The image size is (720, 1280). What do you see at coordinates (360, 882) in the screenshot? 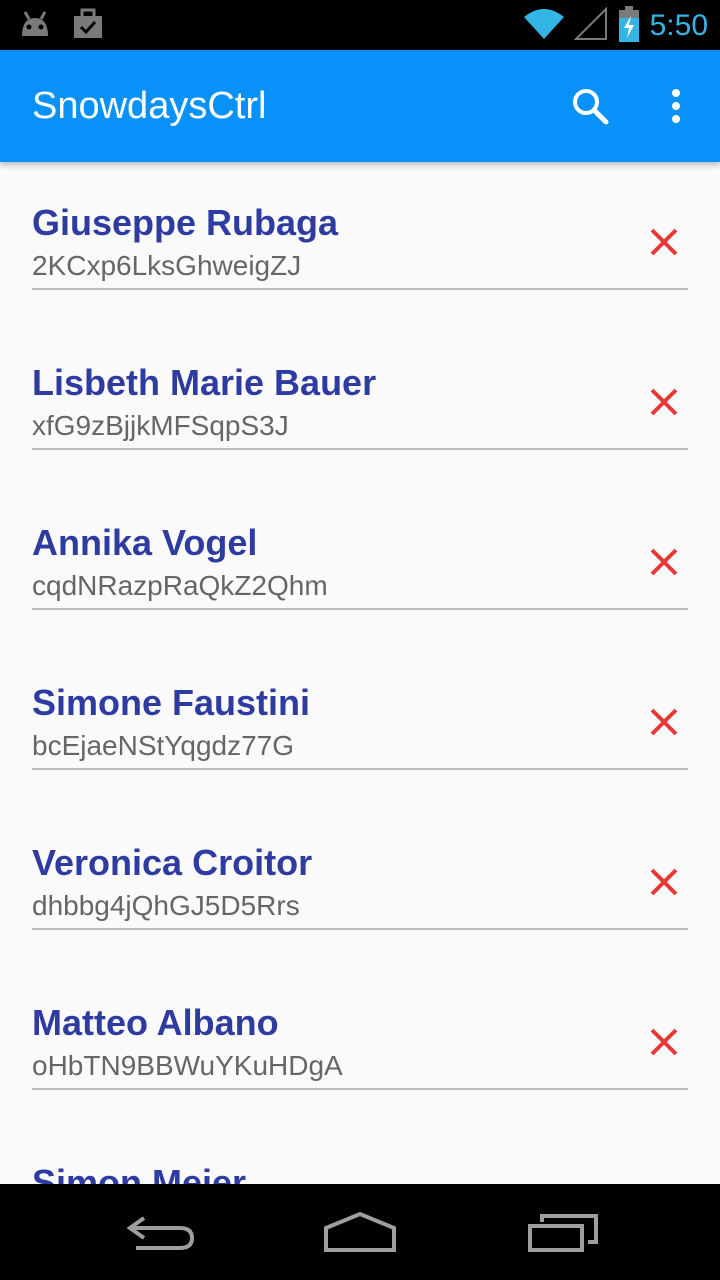
I see `list-item: Veronica Croitor dhbbg4jQhGJ5D5Rrs` at bounding box center [360, 882].